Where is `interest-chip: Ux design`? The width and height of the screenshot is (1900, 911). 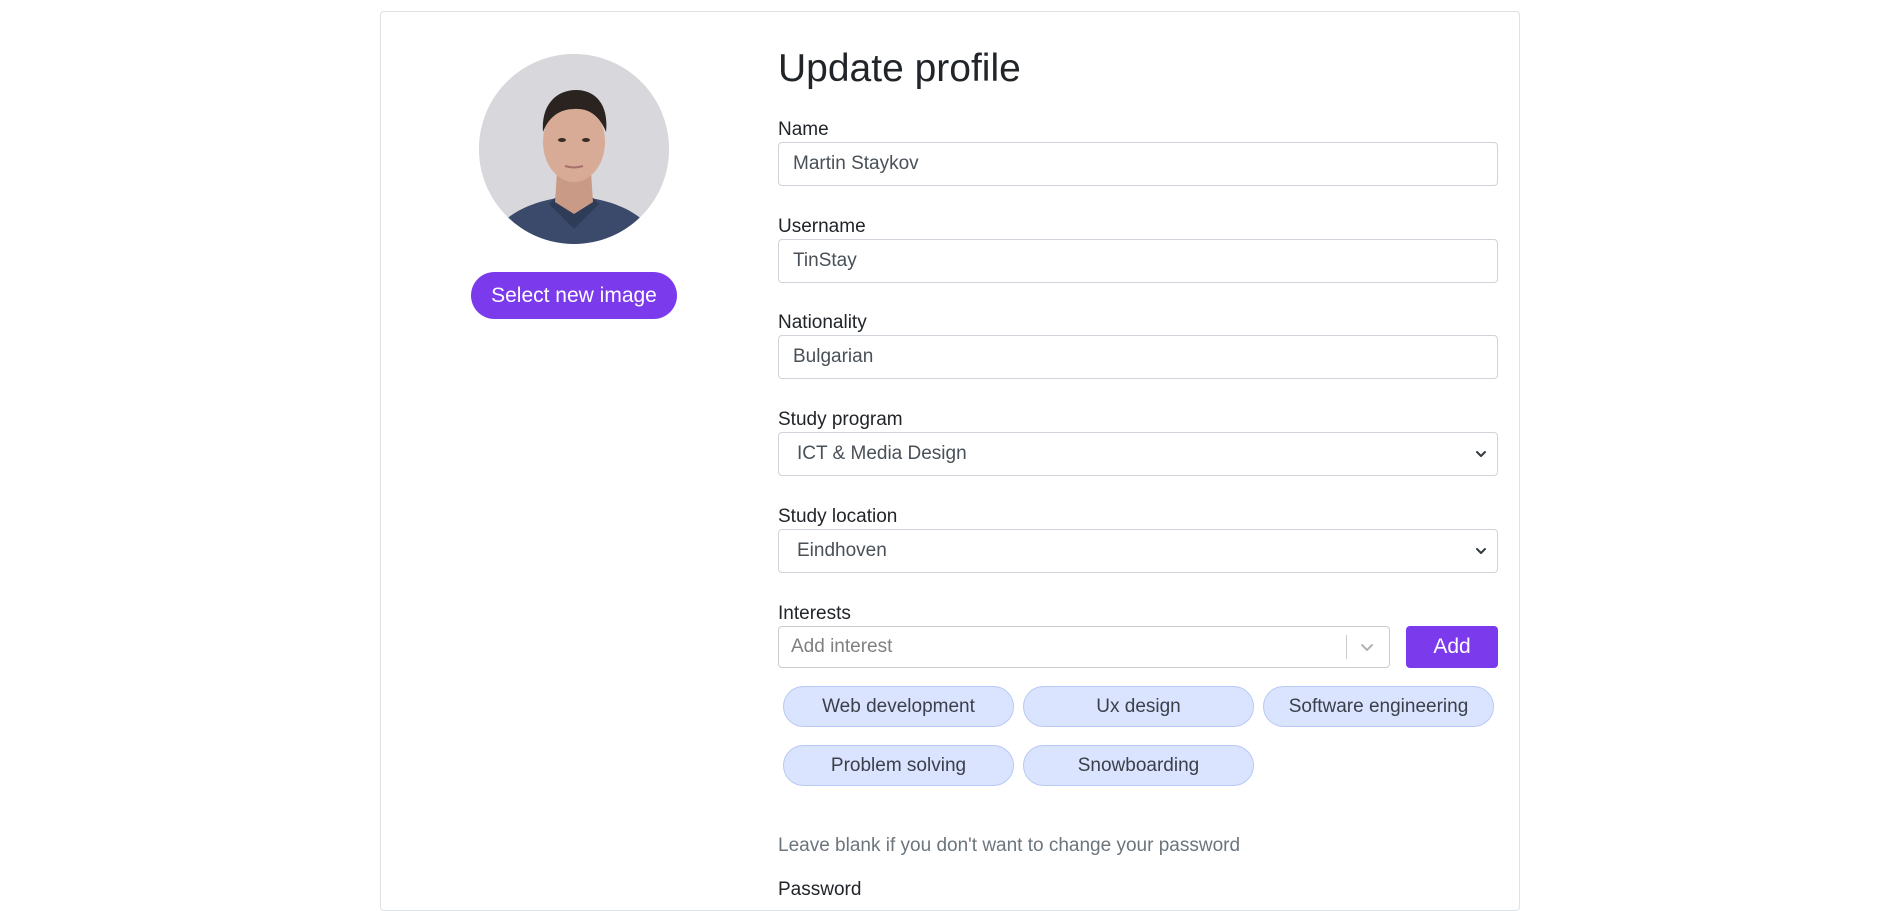
interest-chip: Ux design is located at coordinates (1138, 706).